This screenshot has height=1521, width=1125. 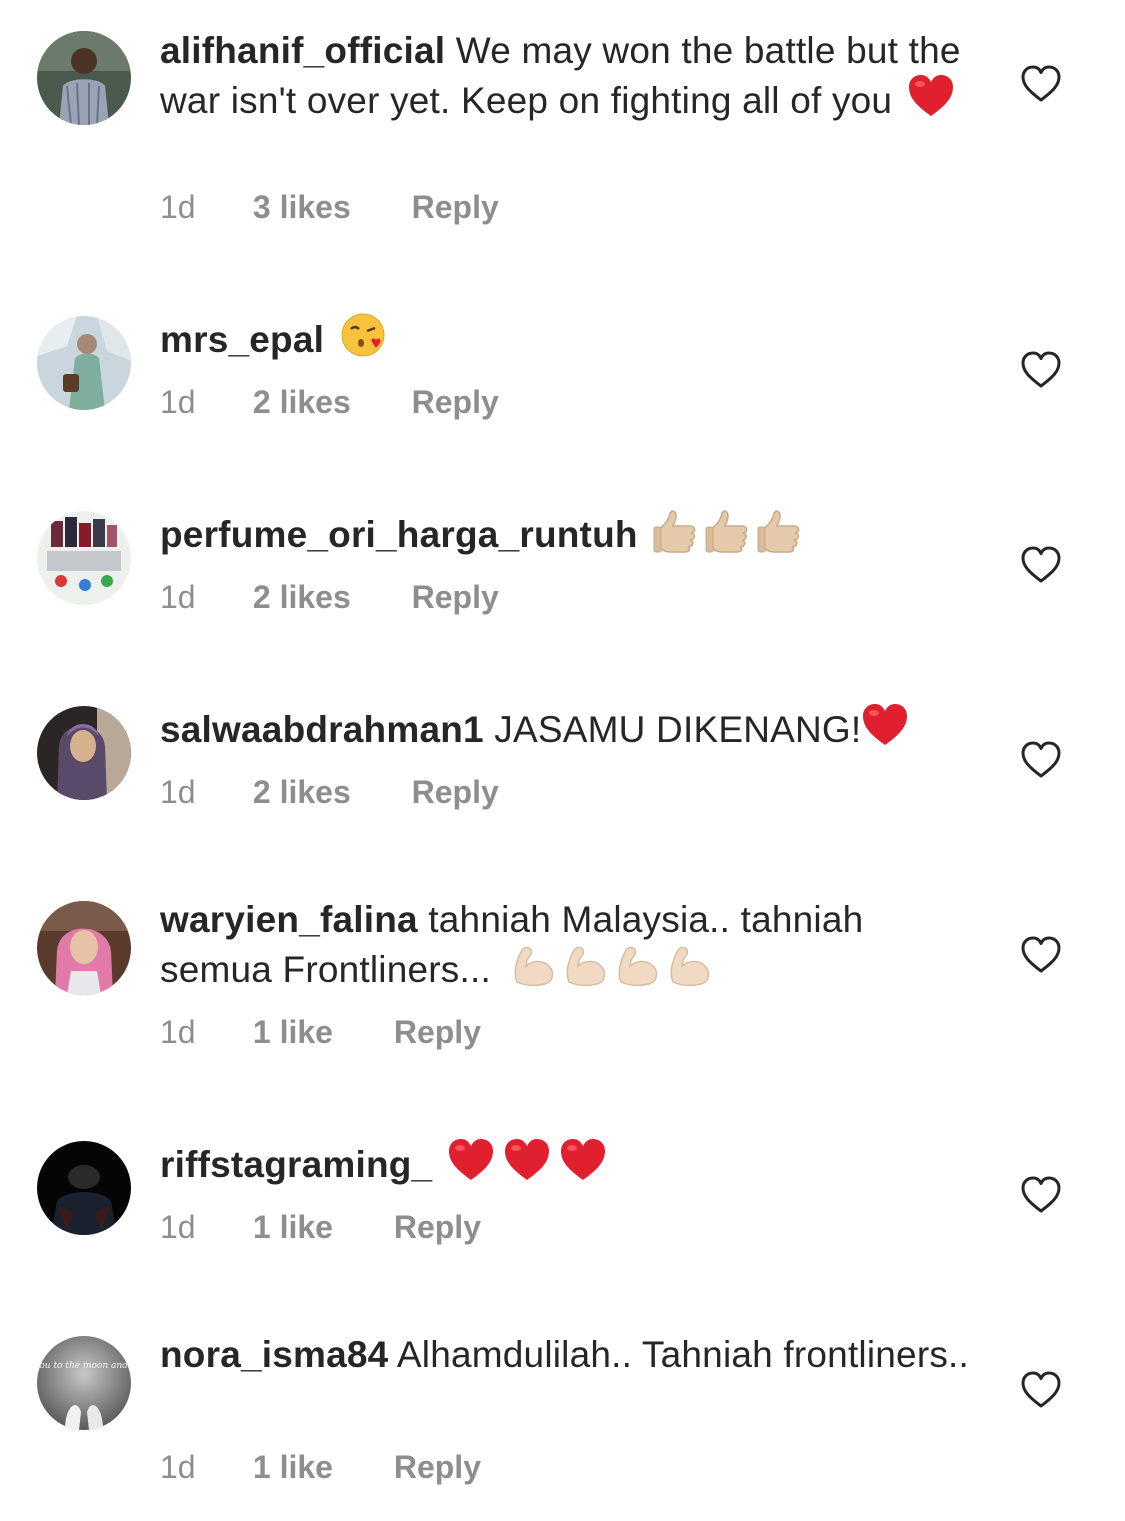 I want to click on comment-username: salwaabdrahman1, so click(x=322, y=729).